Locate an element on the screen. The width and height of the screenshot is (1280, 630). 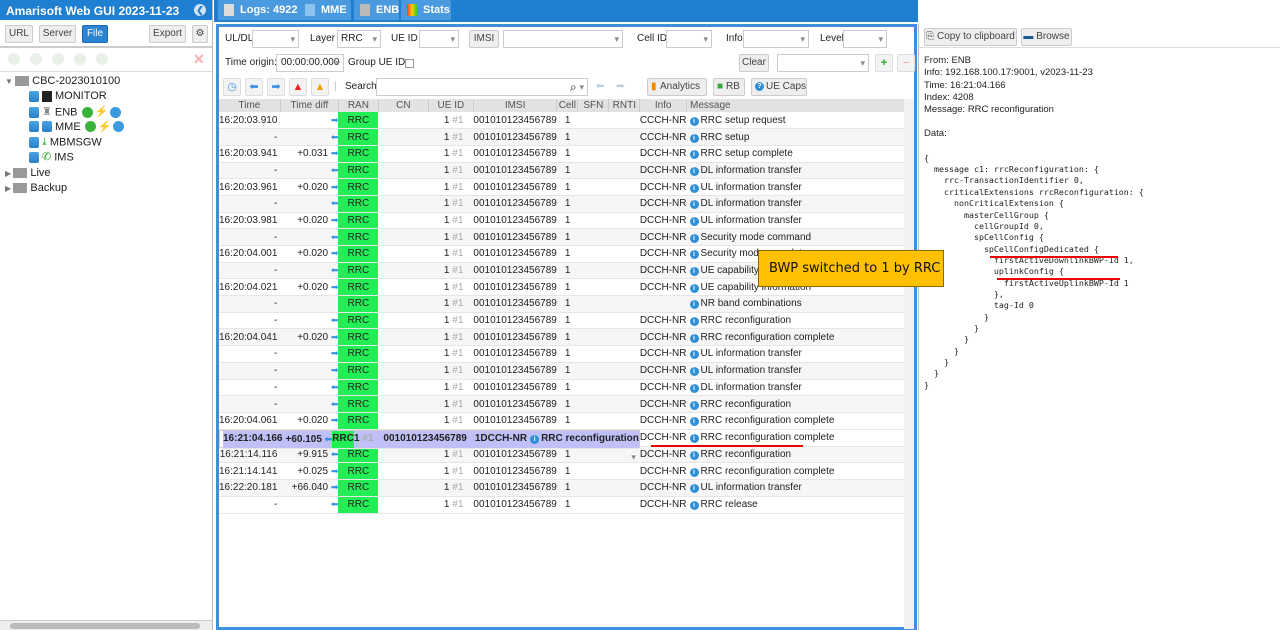
column-header: CN is located at coordinates (403, 105).